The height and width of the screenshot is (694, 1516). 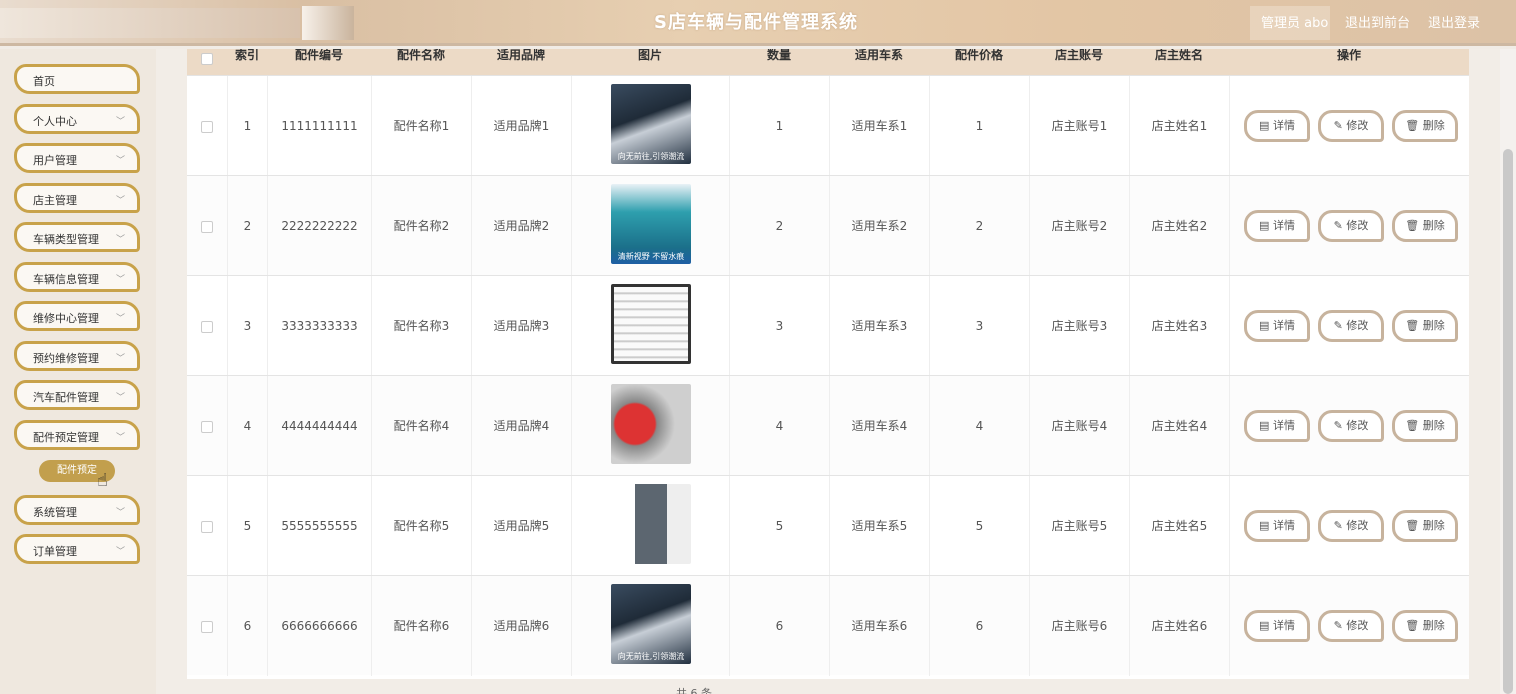 What do you see at coordinates (651, 656) in the screenshot?
I see `image-caption: 向无前往,引领潮流` at bounding box center [651, 656].